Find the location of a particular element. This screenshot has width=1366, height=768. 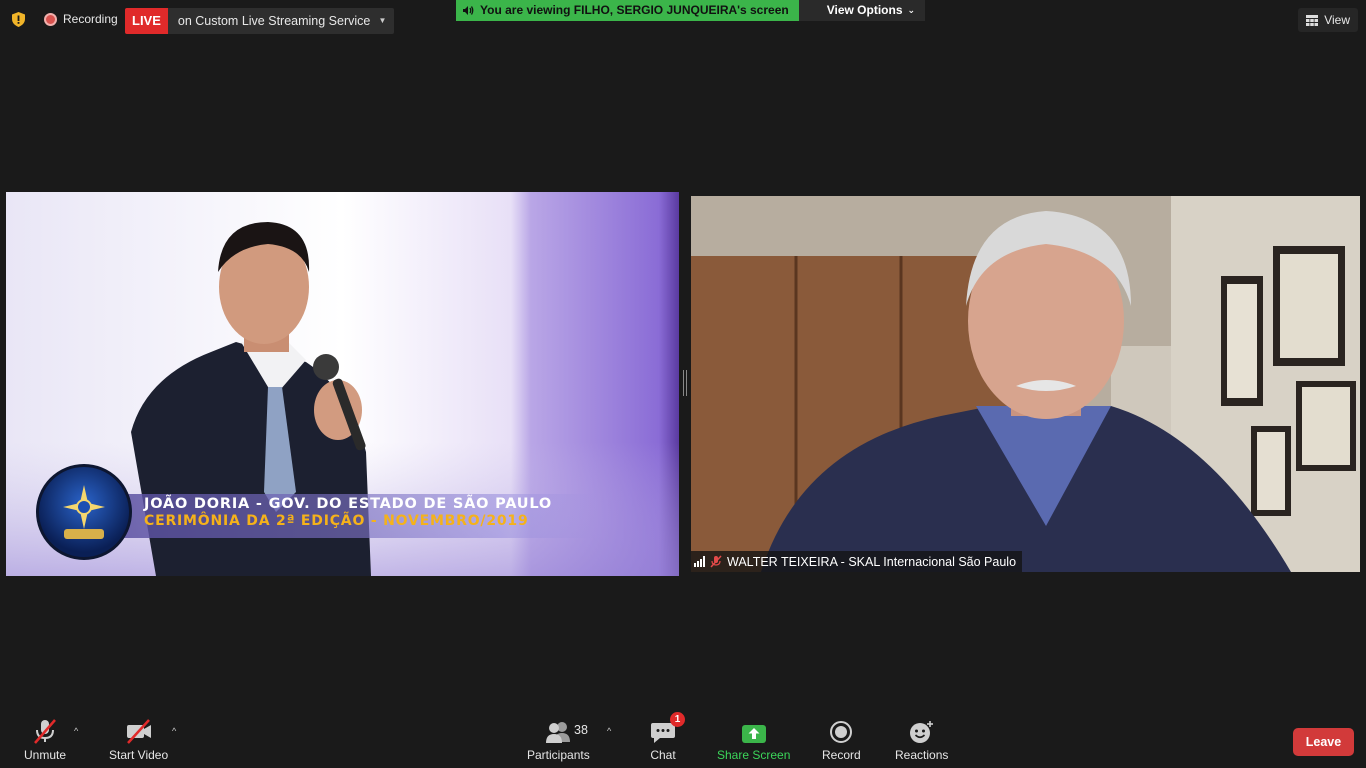

security-shield-icon is located at coordinates (18, 19).